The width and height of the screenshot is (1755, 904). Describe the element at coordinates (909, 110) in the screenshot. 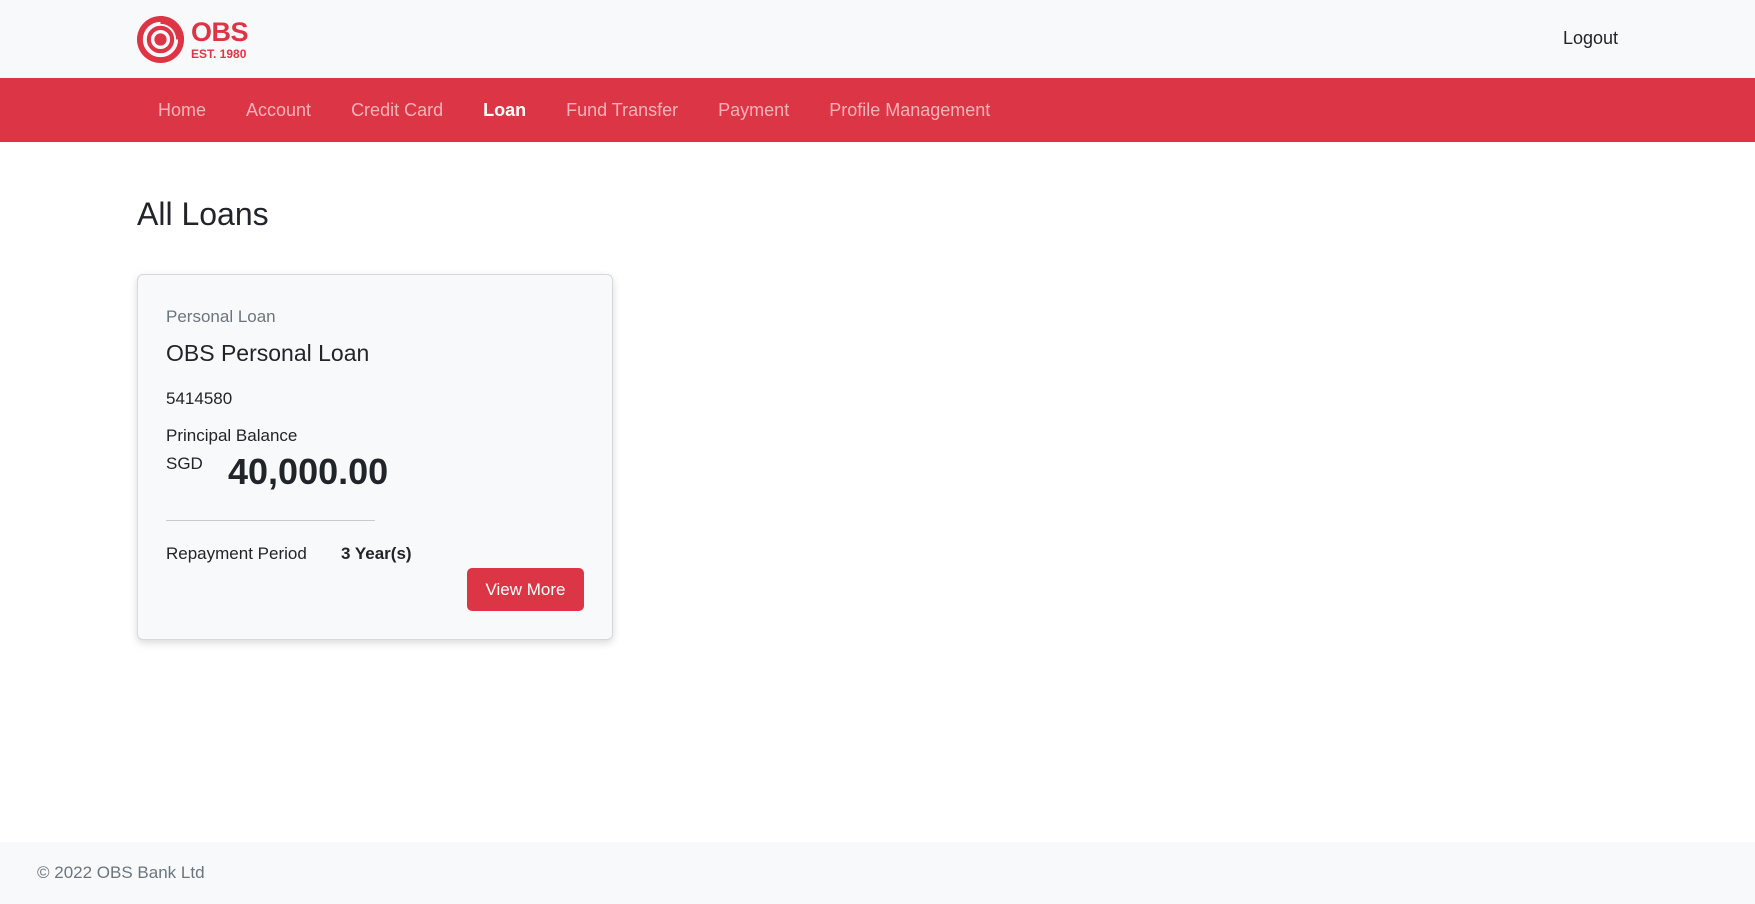

I see `nav-item-profile-management: Profile Management` at that location.